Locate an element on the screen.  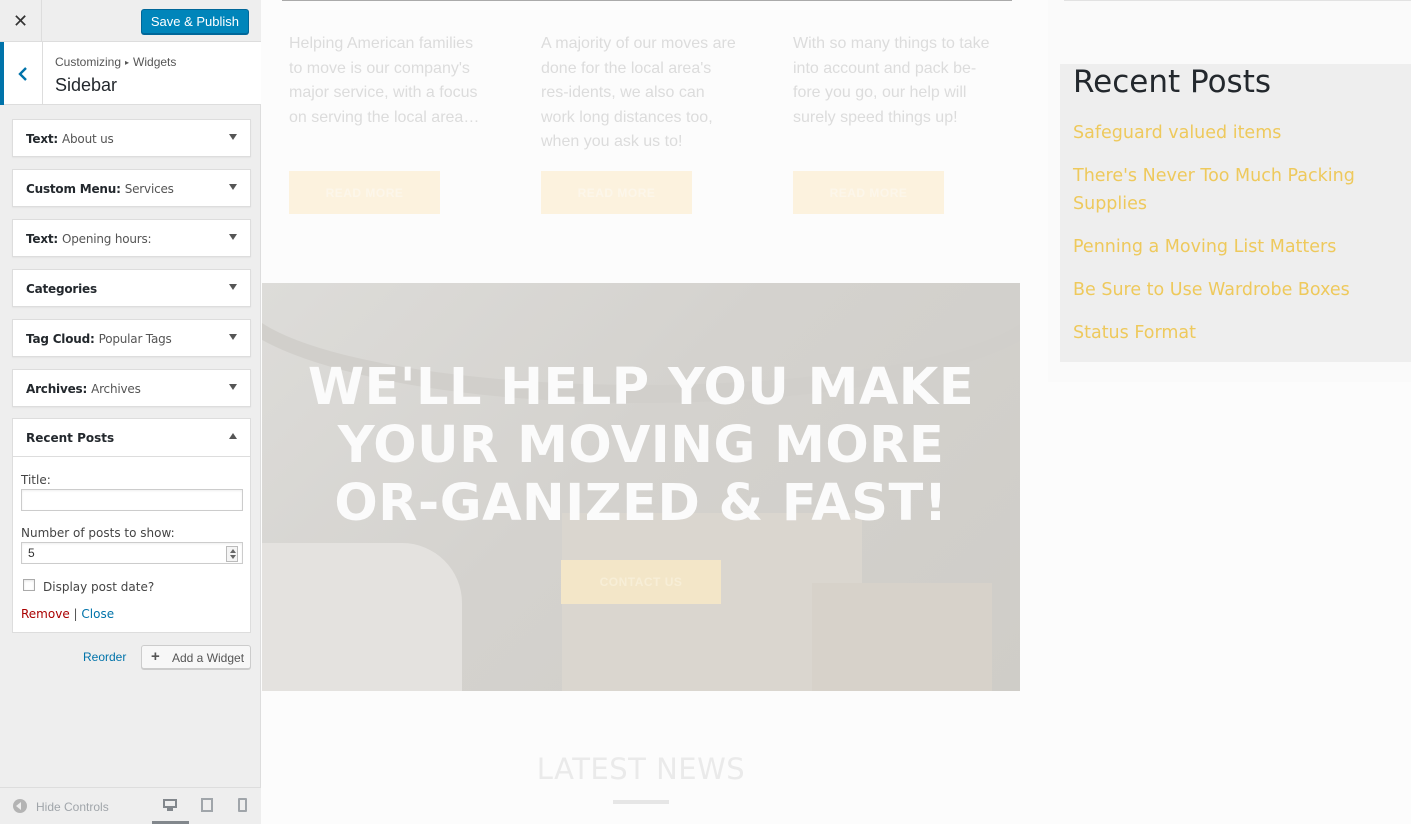
breadcrumb: Customizing ▸ Widgets is located at coordinates (115, 62).